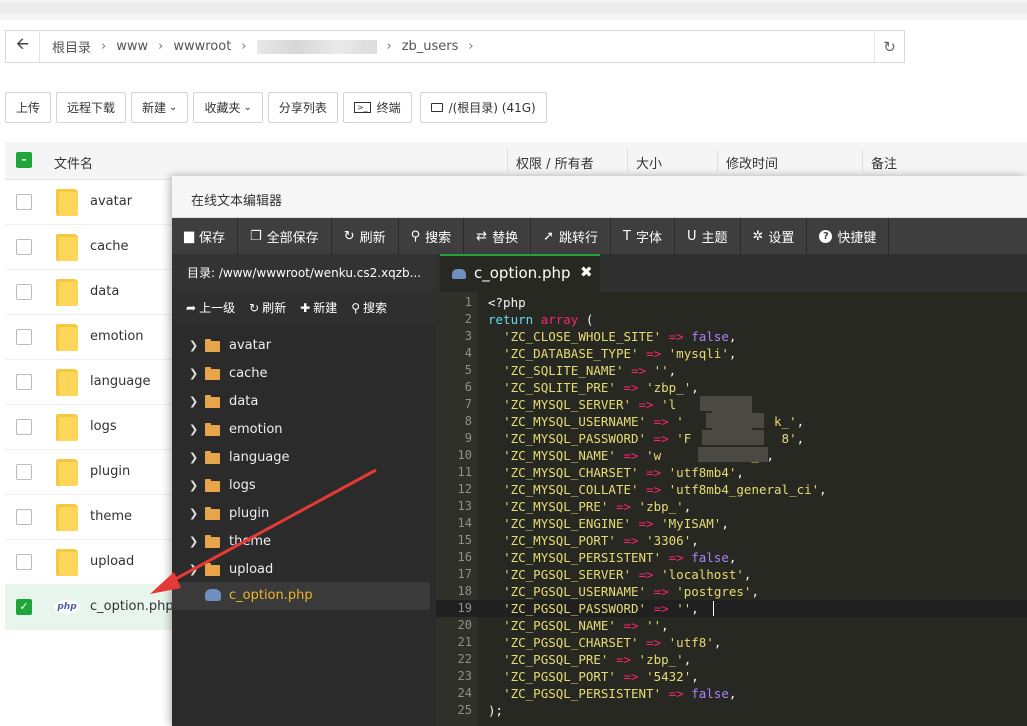  What do you see at coordinates (89, 202) in the screenshot?
I see `file-row: avatar` at bounding box center [89, 202].